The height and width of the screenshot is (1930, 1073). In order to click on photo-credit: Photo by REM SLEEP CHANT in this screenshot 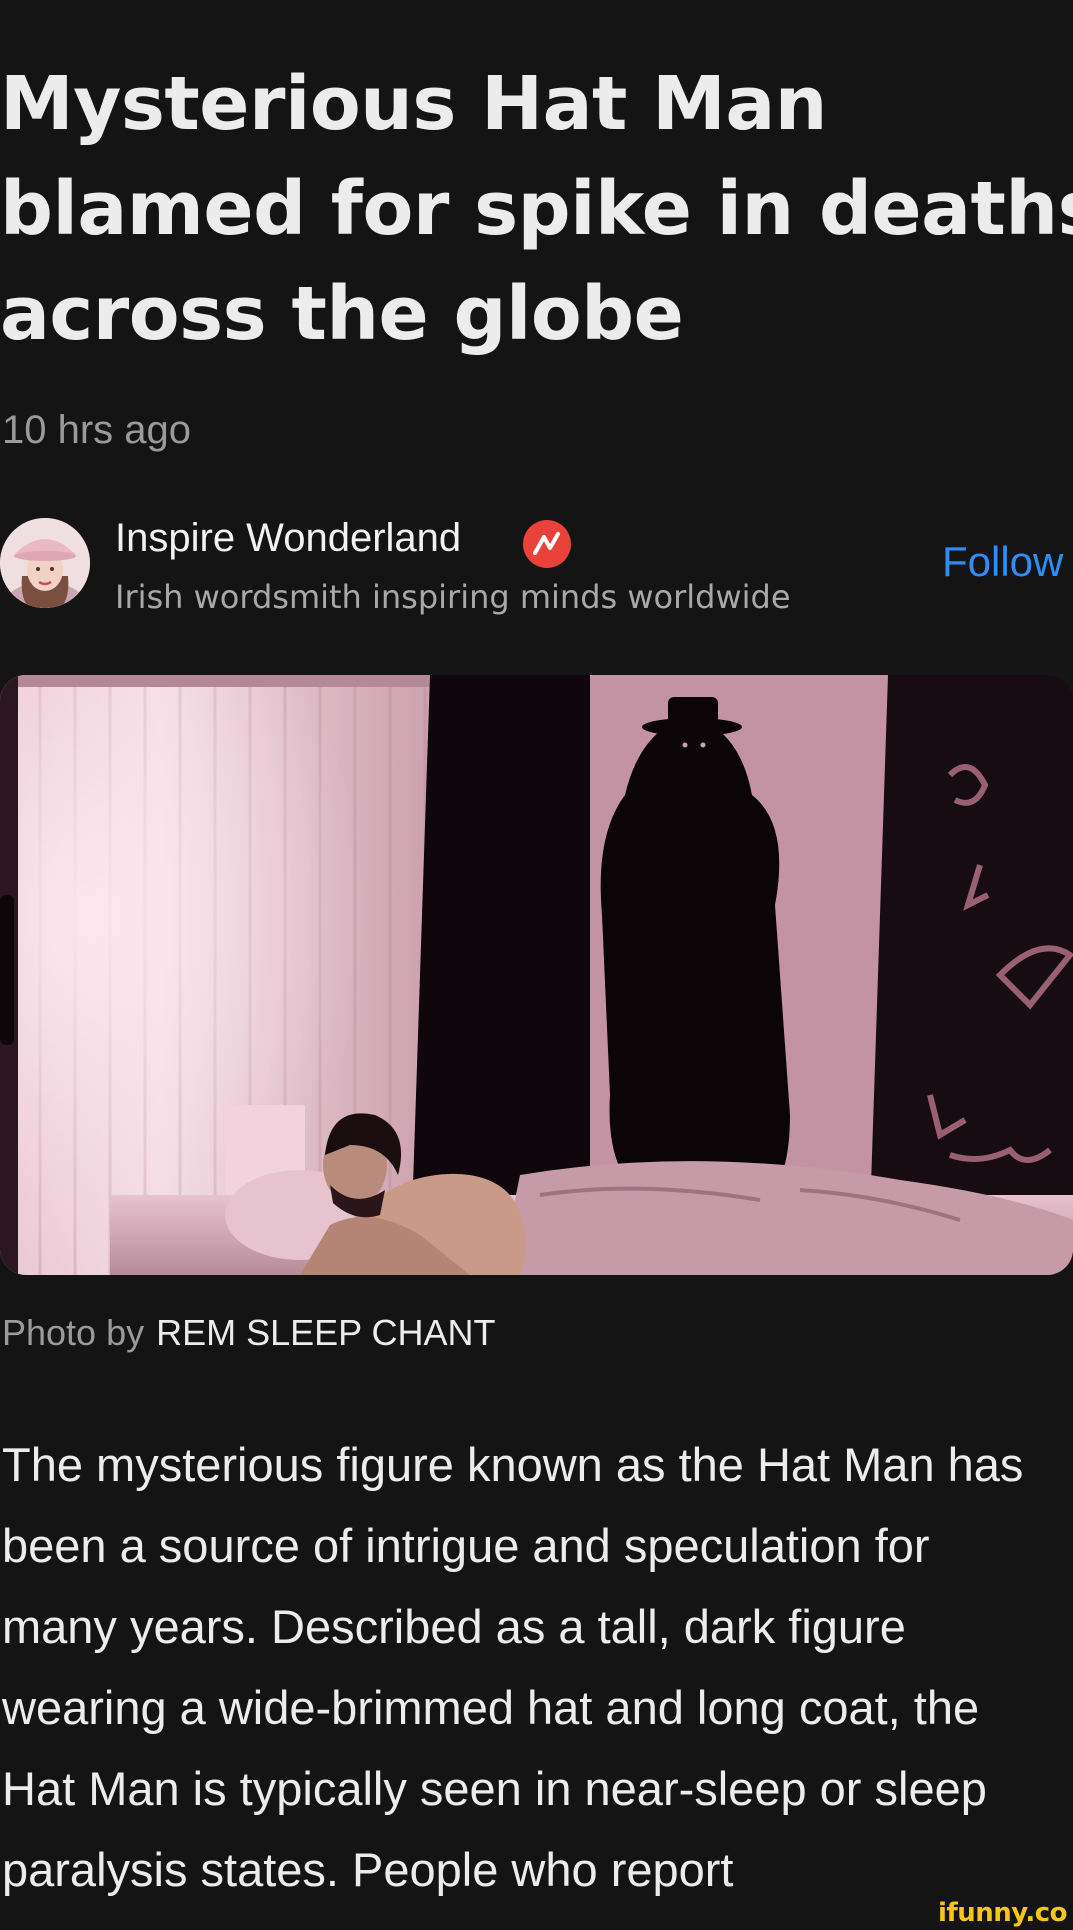, I will do `click(249, 1333)`.